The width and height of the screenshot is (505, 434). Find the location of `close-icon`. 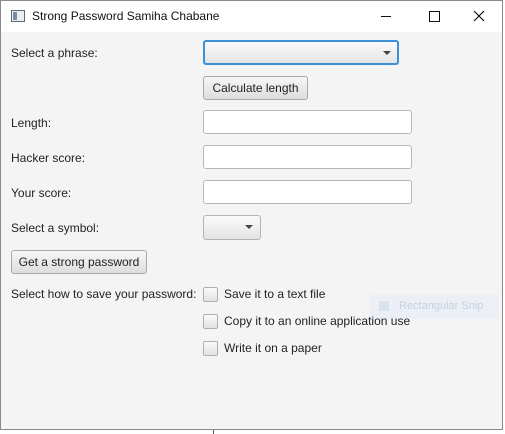

close-icon is located at coordinates (479, 16).